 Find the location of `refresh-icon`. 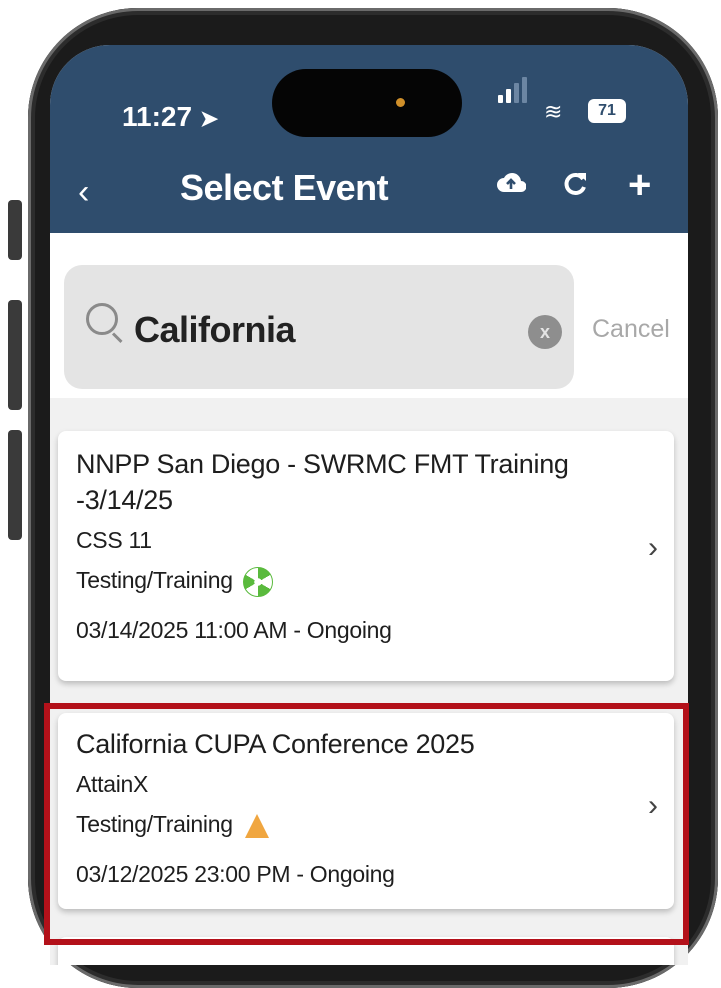

refresh-icon is located at coordinates (575, 188).